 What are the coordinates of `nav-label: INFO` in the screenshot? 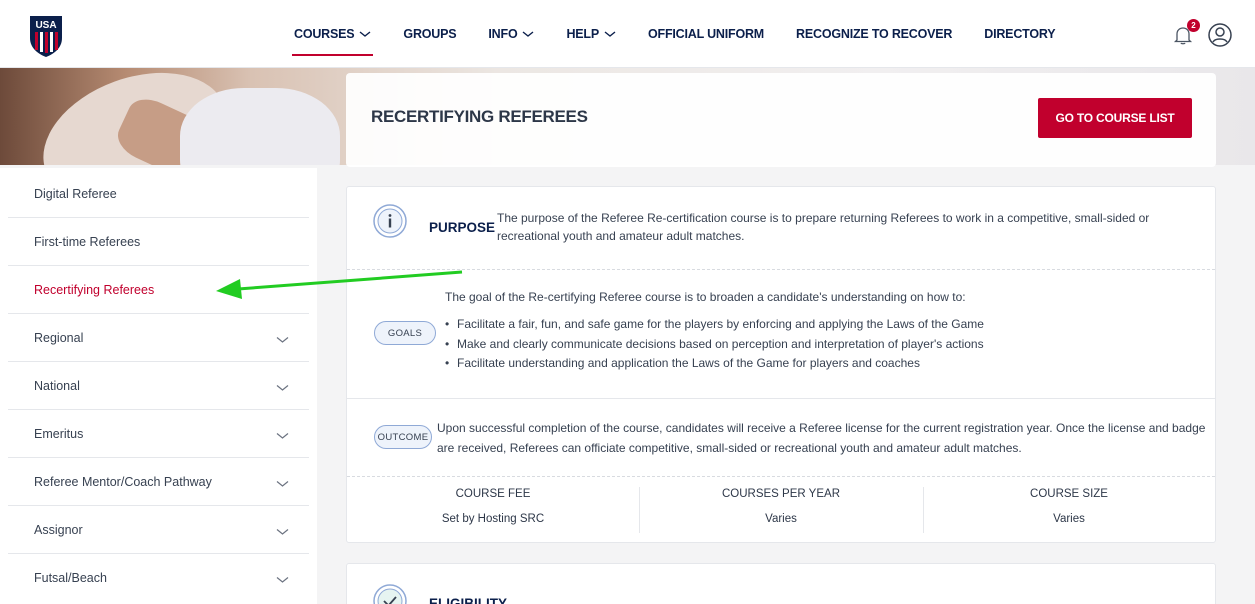 It's located at (503, 34).